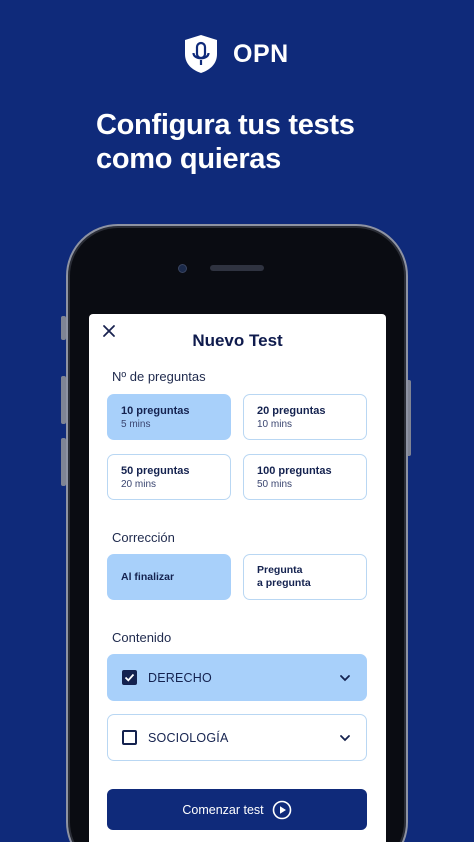 Image resolution: width=474 pixels, height=842 pixels. I want to click on shield-microphone-icon, so click(201, 54).